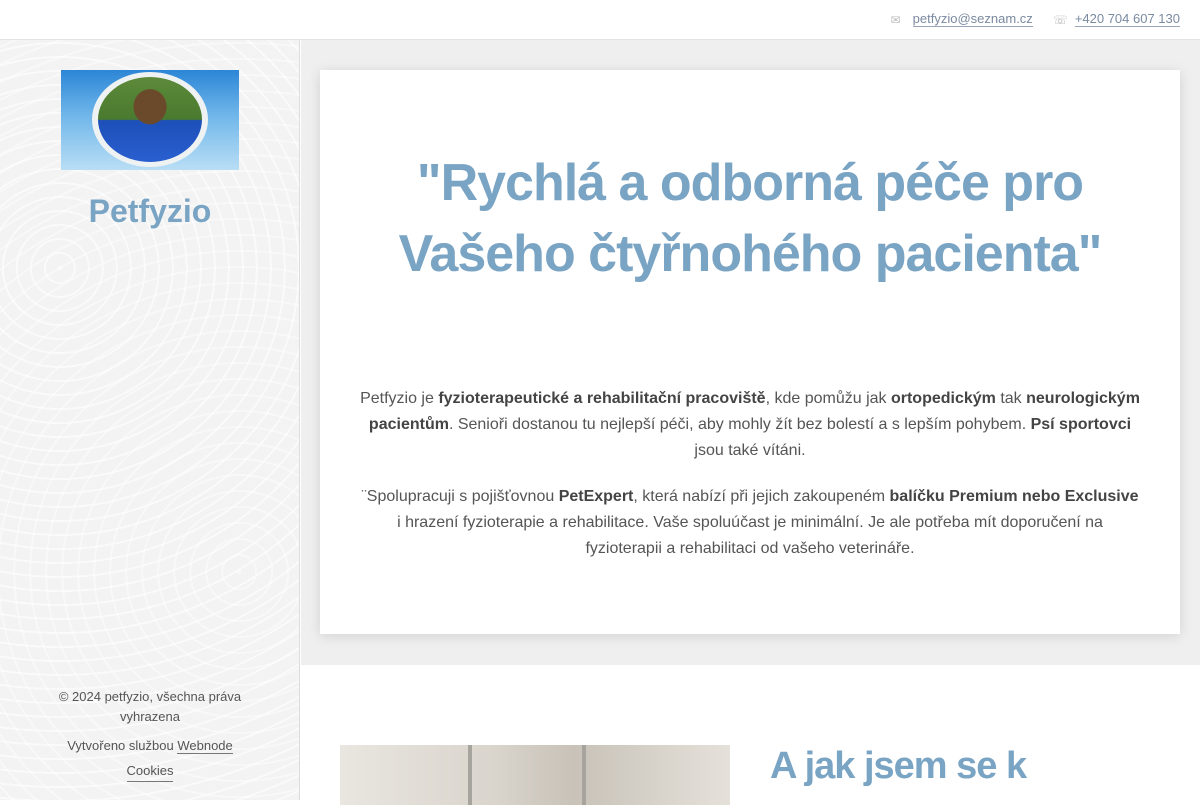 This screenshot has width=1200, height=805. Describe the element at coordinates (972, 19) in the screenshot. I see `email-link: petfyzio@seznam.cz` at that location.